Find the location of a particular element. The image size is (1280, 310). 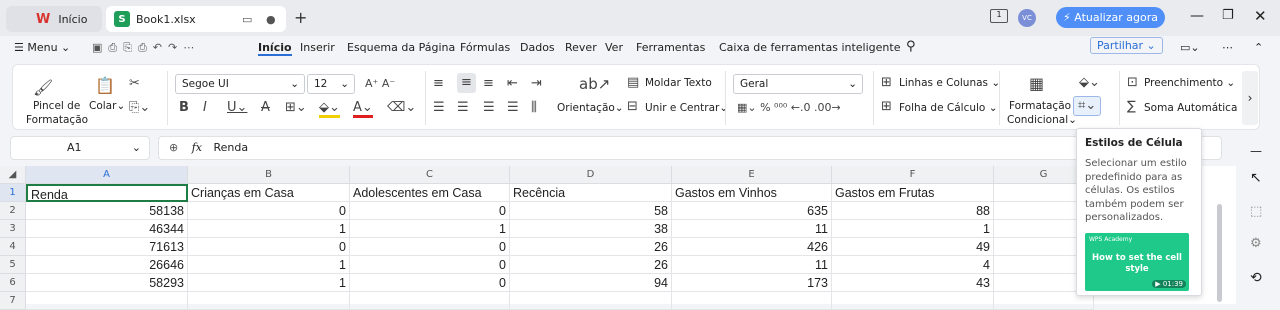

row-header-3: 3 is located at coordinates (13, 229).